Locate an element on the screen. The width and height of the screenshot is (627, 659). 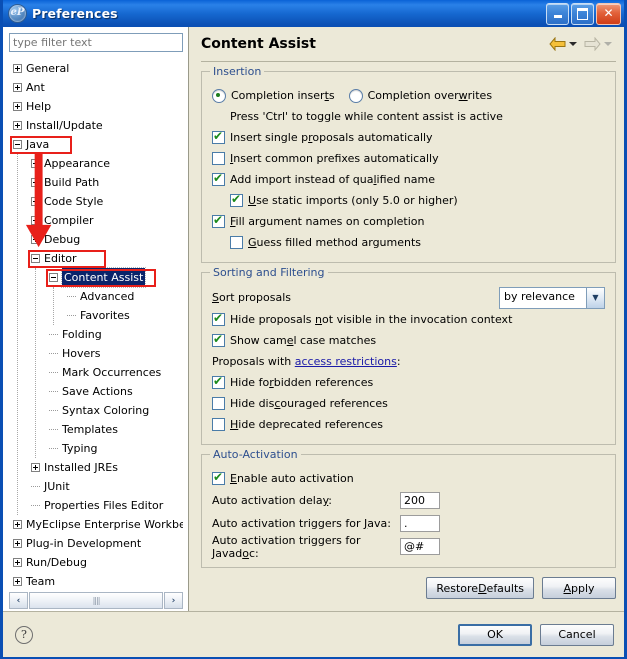
tree-item-properties-files-editor: Properties Files Editor is located at coordinates (96, 505).